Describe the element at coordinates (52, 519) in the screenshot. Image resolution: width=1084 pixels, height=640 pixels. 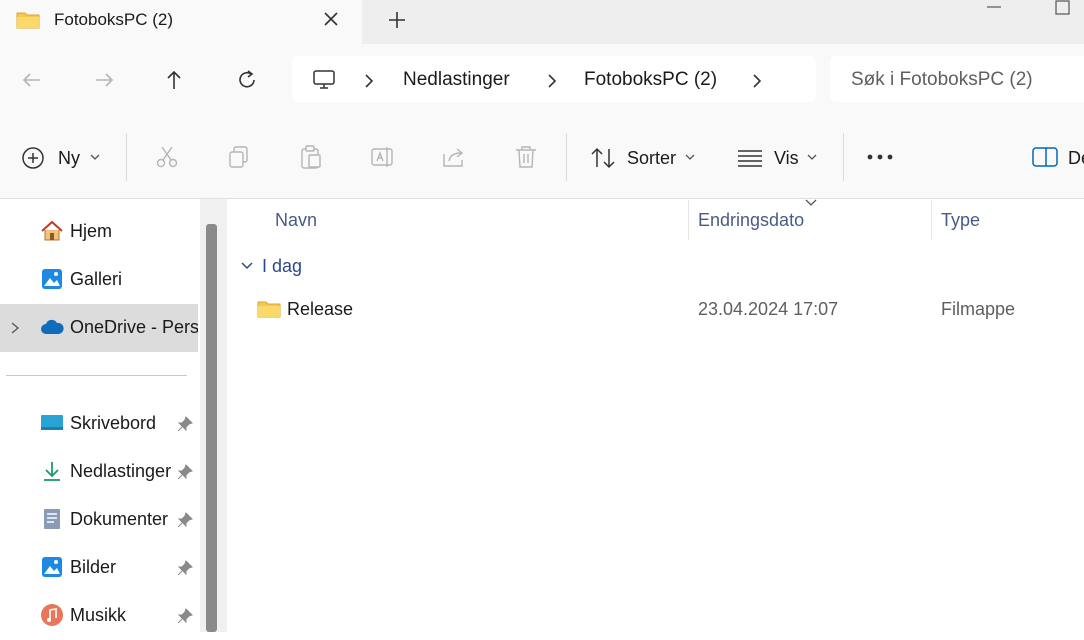
I see `document-icon` at that location.